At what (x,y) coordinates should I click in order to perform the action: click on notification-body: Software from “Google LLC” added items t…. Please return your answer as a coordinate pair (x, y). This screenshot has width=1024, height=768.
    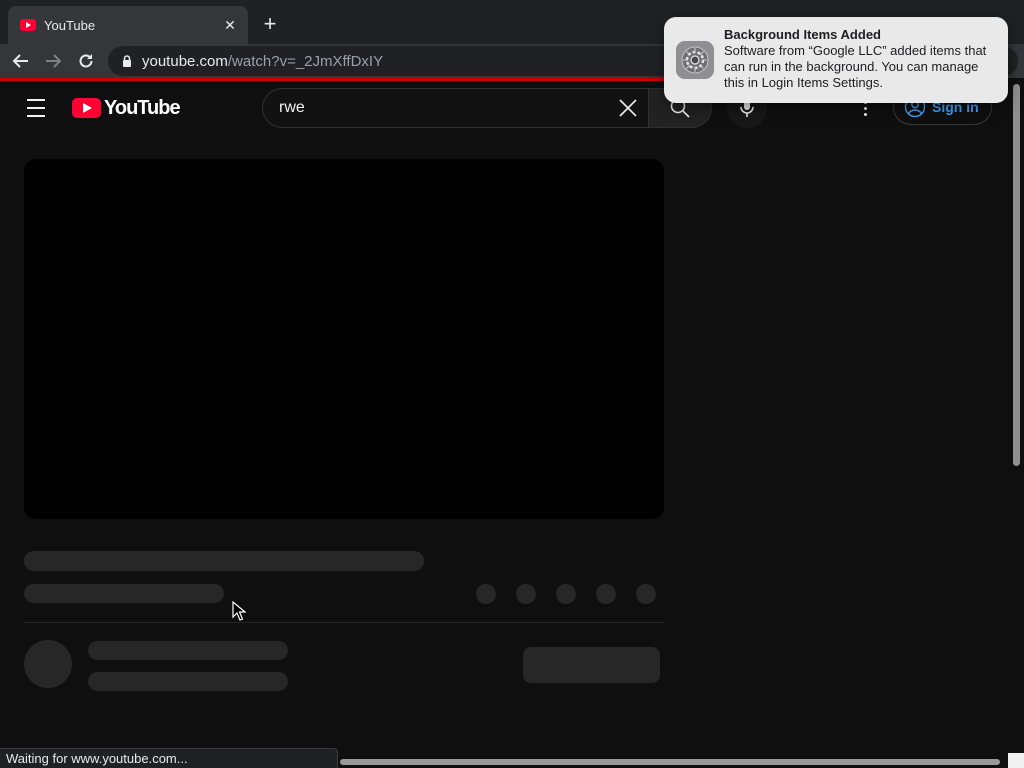
    Looking at the image, I should click on (855, 66).